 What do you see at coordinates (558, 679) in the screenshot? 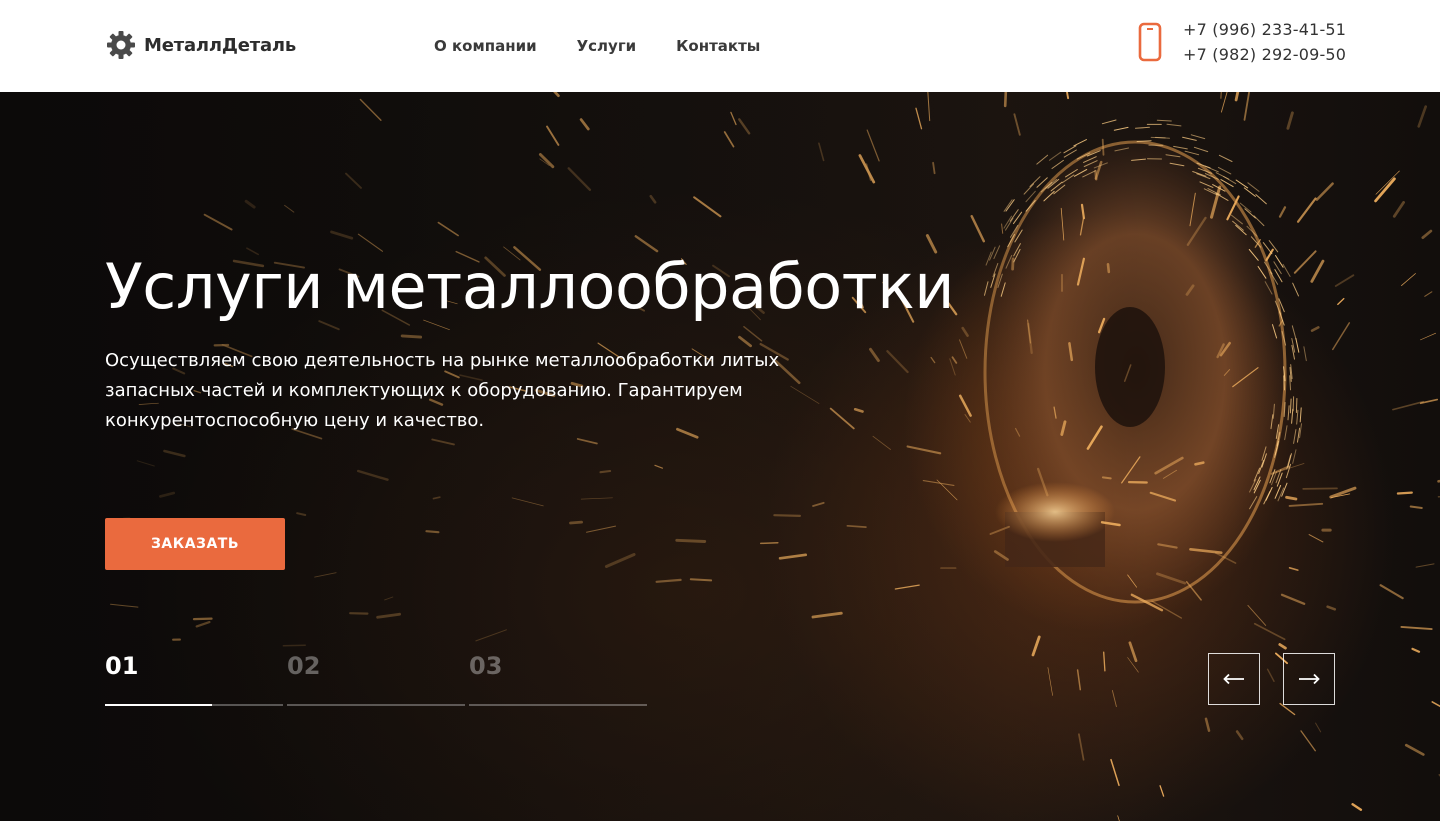
I see `slide-tab-3: 03` at bounding box center [558, 679].